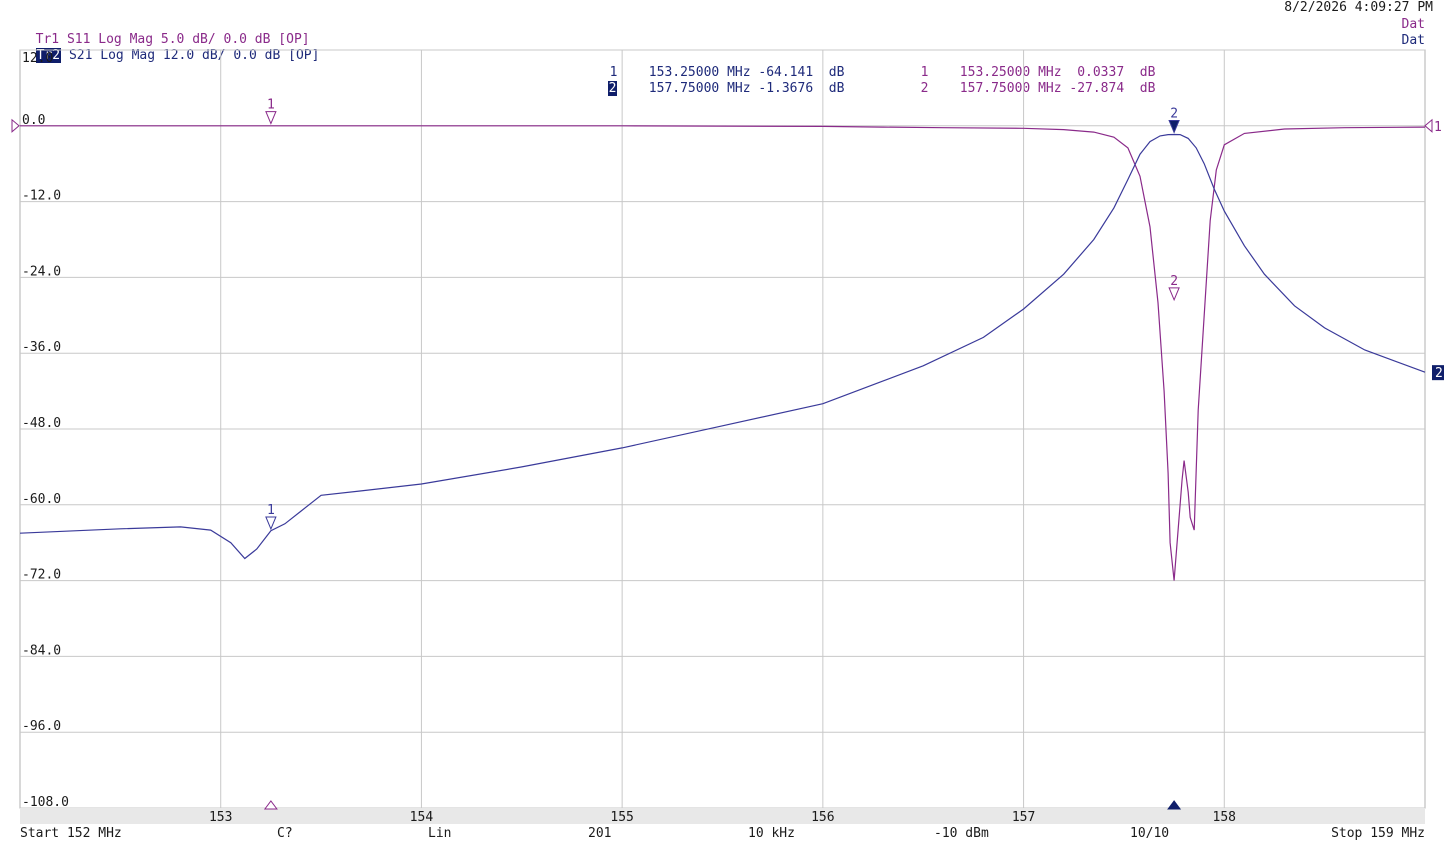  I want to click on sweep-type: Lin, so click(439, 833).